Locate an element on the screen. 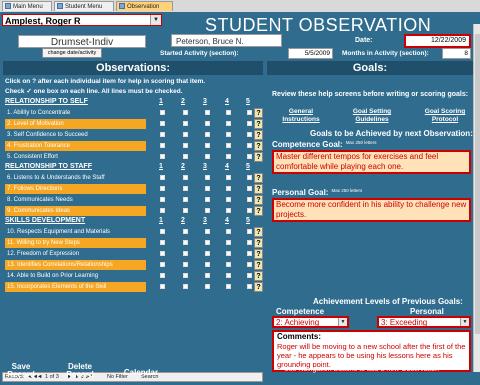 The width and height of the screenshot is (480, 385). delete-record-button: Delete Record is located at coordinates (80, 371).